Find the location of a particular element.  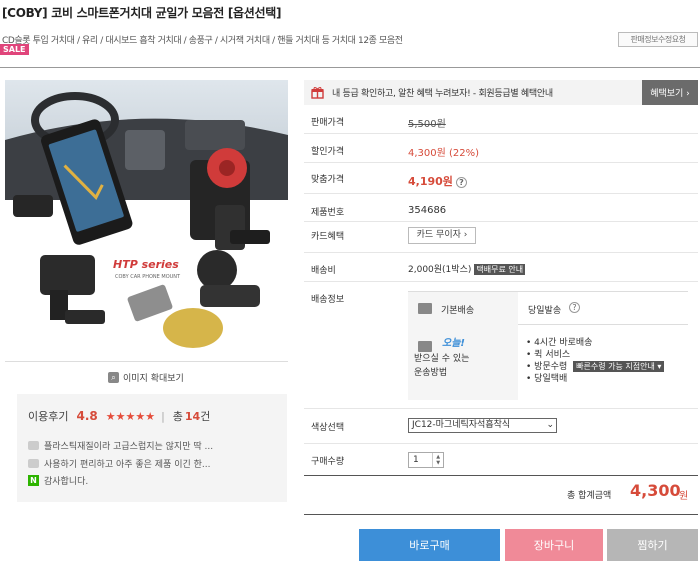

magnifier-icon: ⌕ is located at coordinates (113, 377).